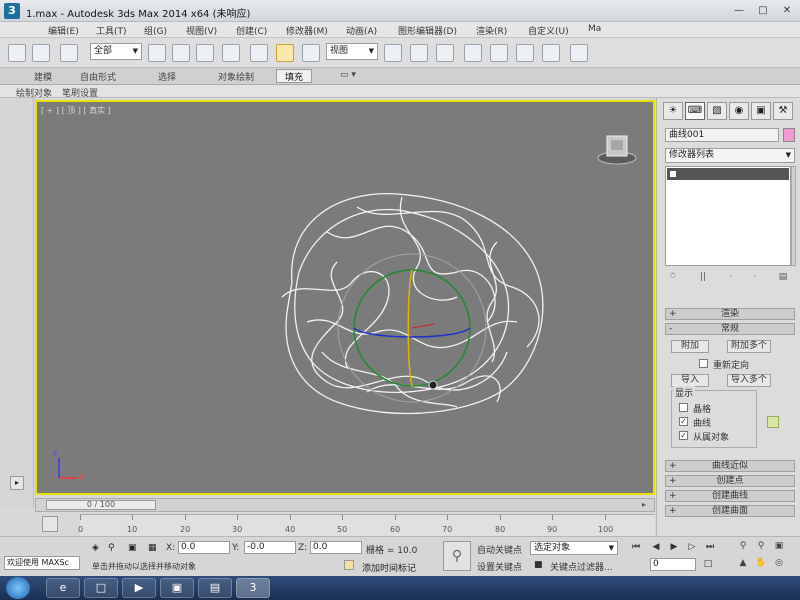 The width and height of the screenshot is (800, 600). Describe the element at coordinates (594, 29) in the screenshot. I see `menu-maxscript: Ma` at that location.